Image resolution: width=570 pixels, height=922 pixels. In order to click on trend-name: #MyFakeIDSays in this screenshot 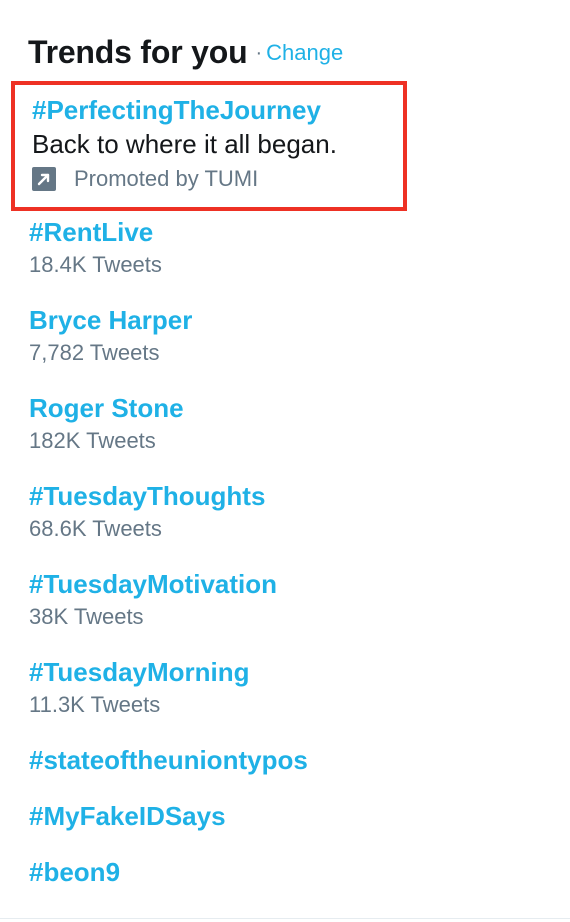, I will do `click(127, 816)`.